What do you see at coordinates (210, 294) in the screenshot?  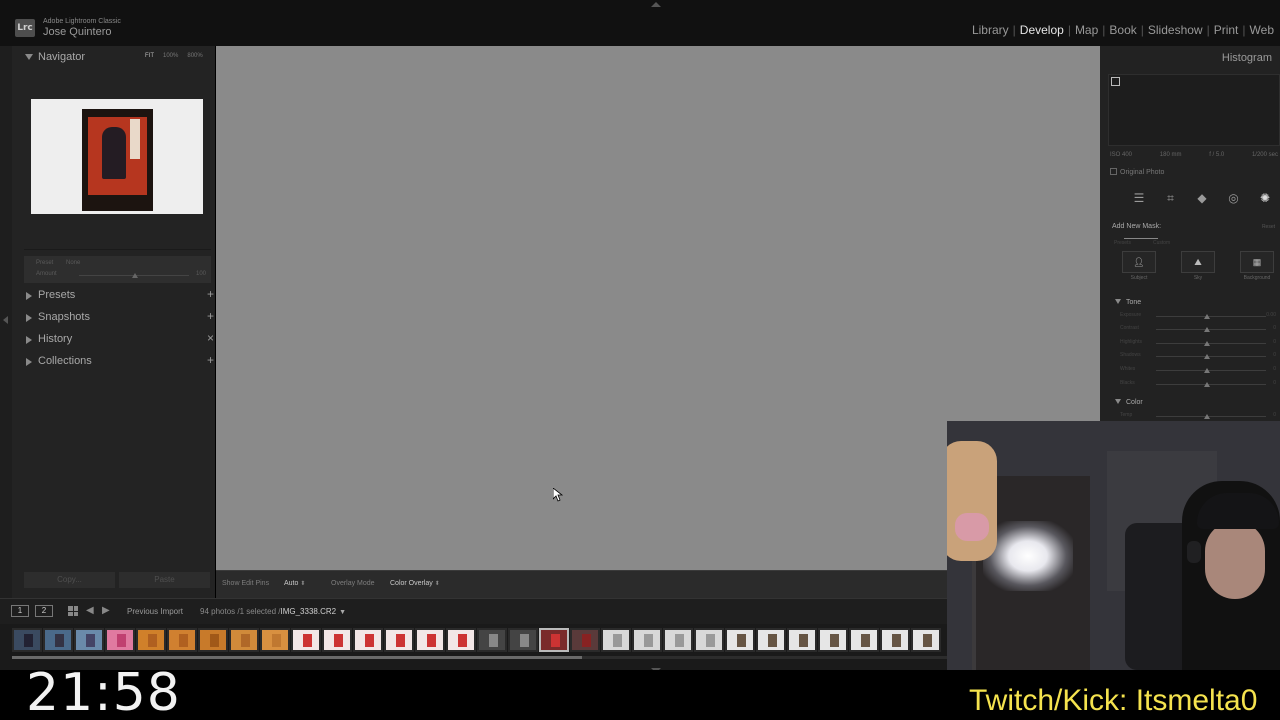 I see `add-preset-icon: +` at bounding box center [210, 294].